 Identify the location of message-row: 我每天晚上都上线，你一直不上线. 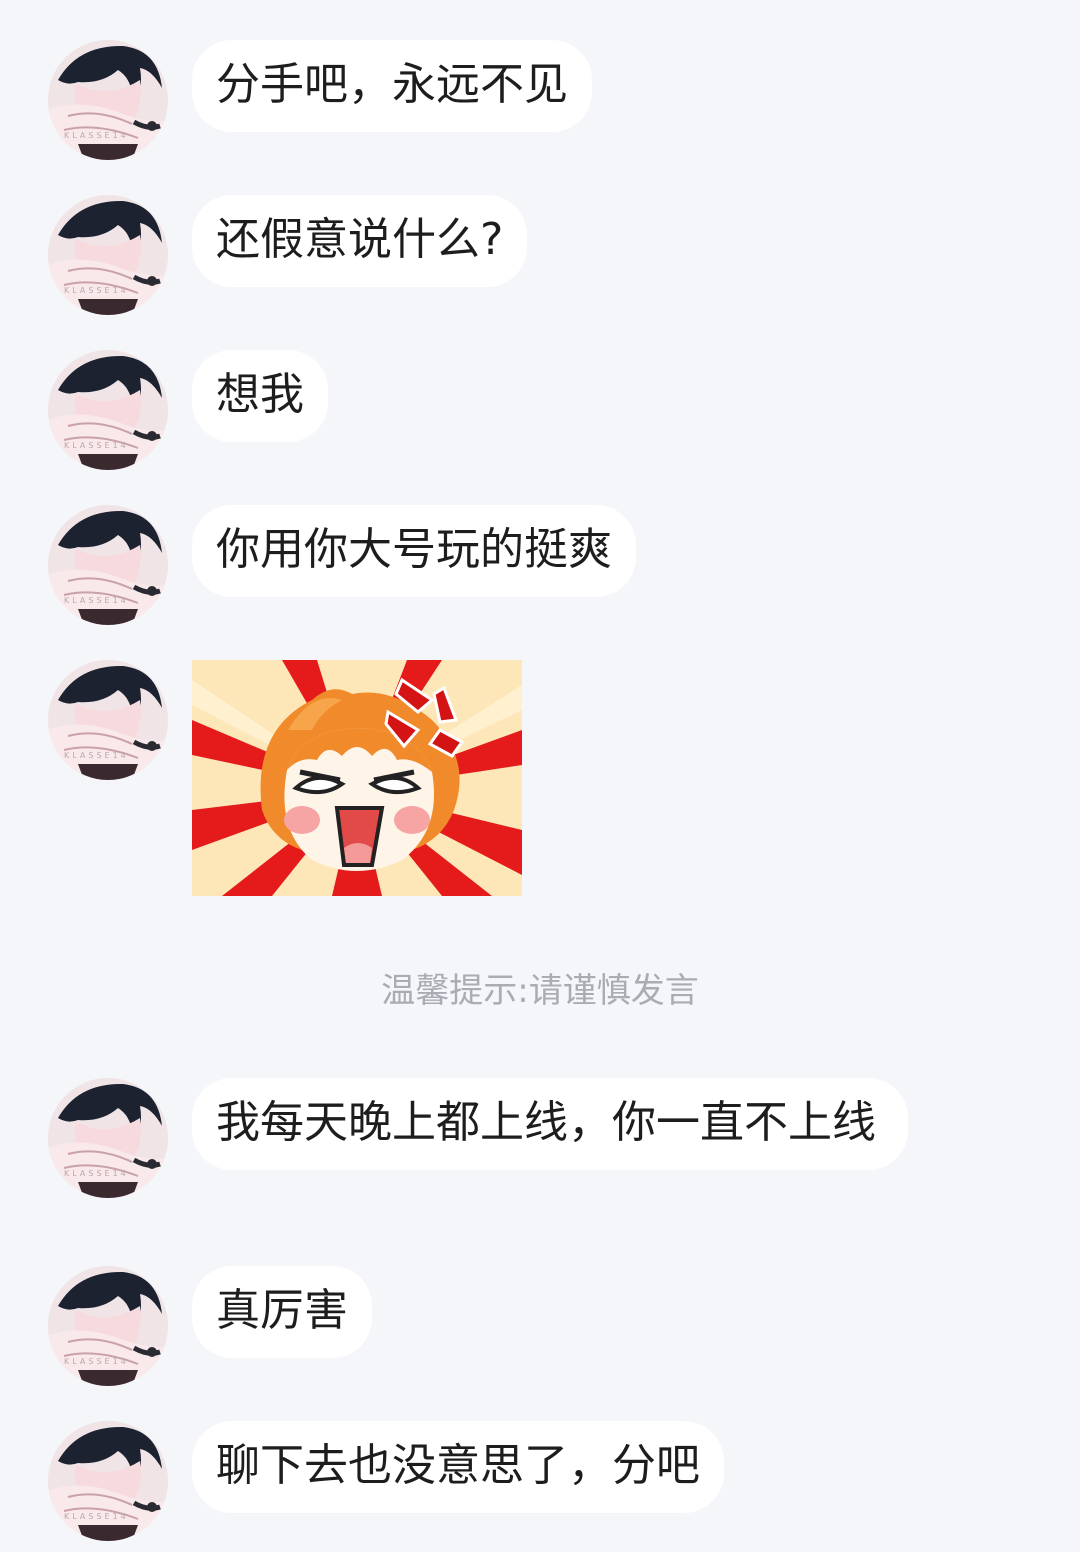
(478, 1138).